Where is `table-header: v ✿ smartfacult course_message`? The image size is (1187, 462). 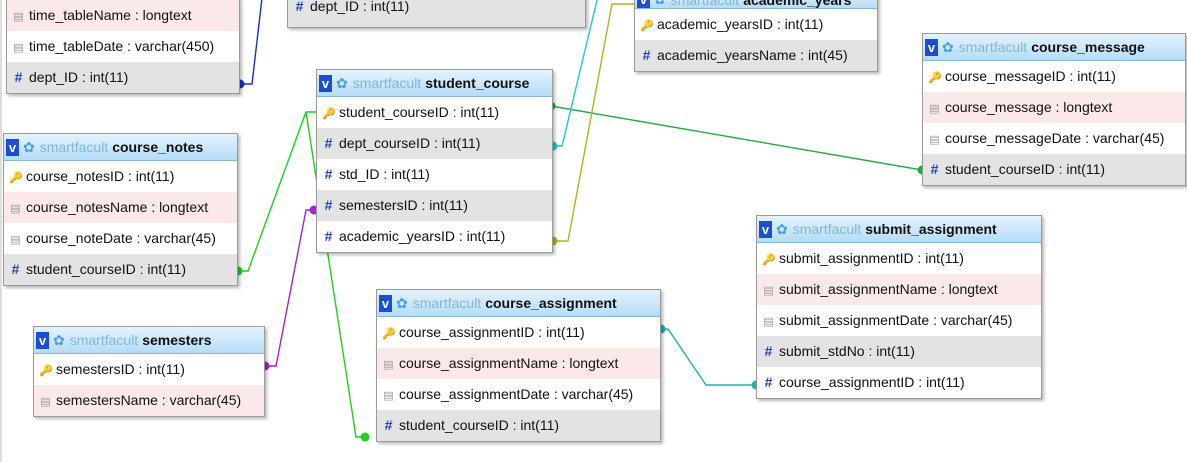 table-header: v ✿ smartfacult course_message is located at coordinates (1054, 47).